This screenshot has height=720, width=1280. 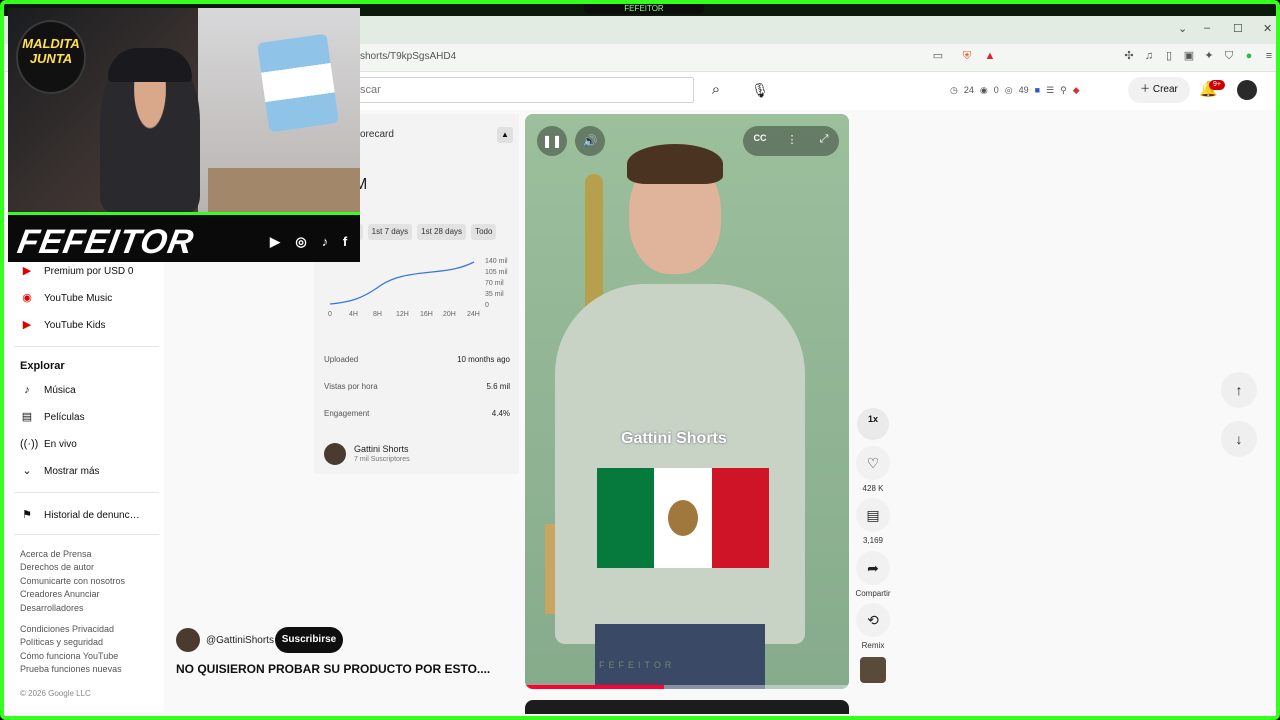 I want to click on extensions-icon: ✣, so click(x=1129, y=56).